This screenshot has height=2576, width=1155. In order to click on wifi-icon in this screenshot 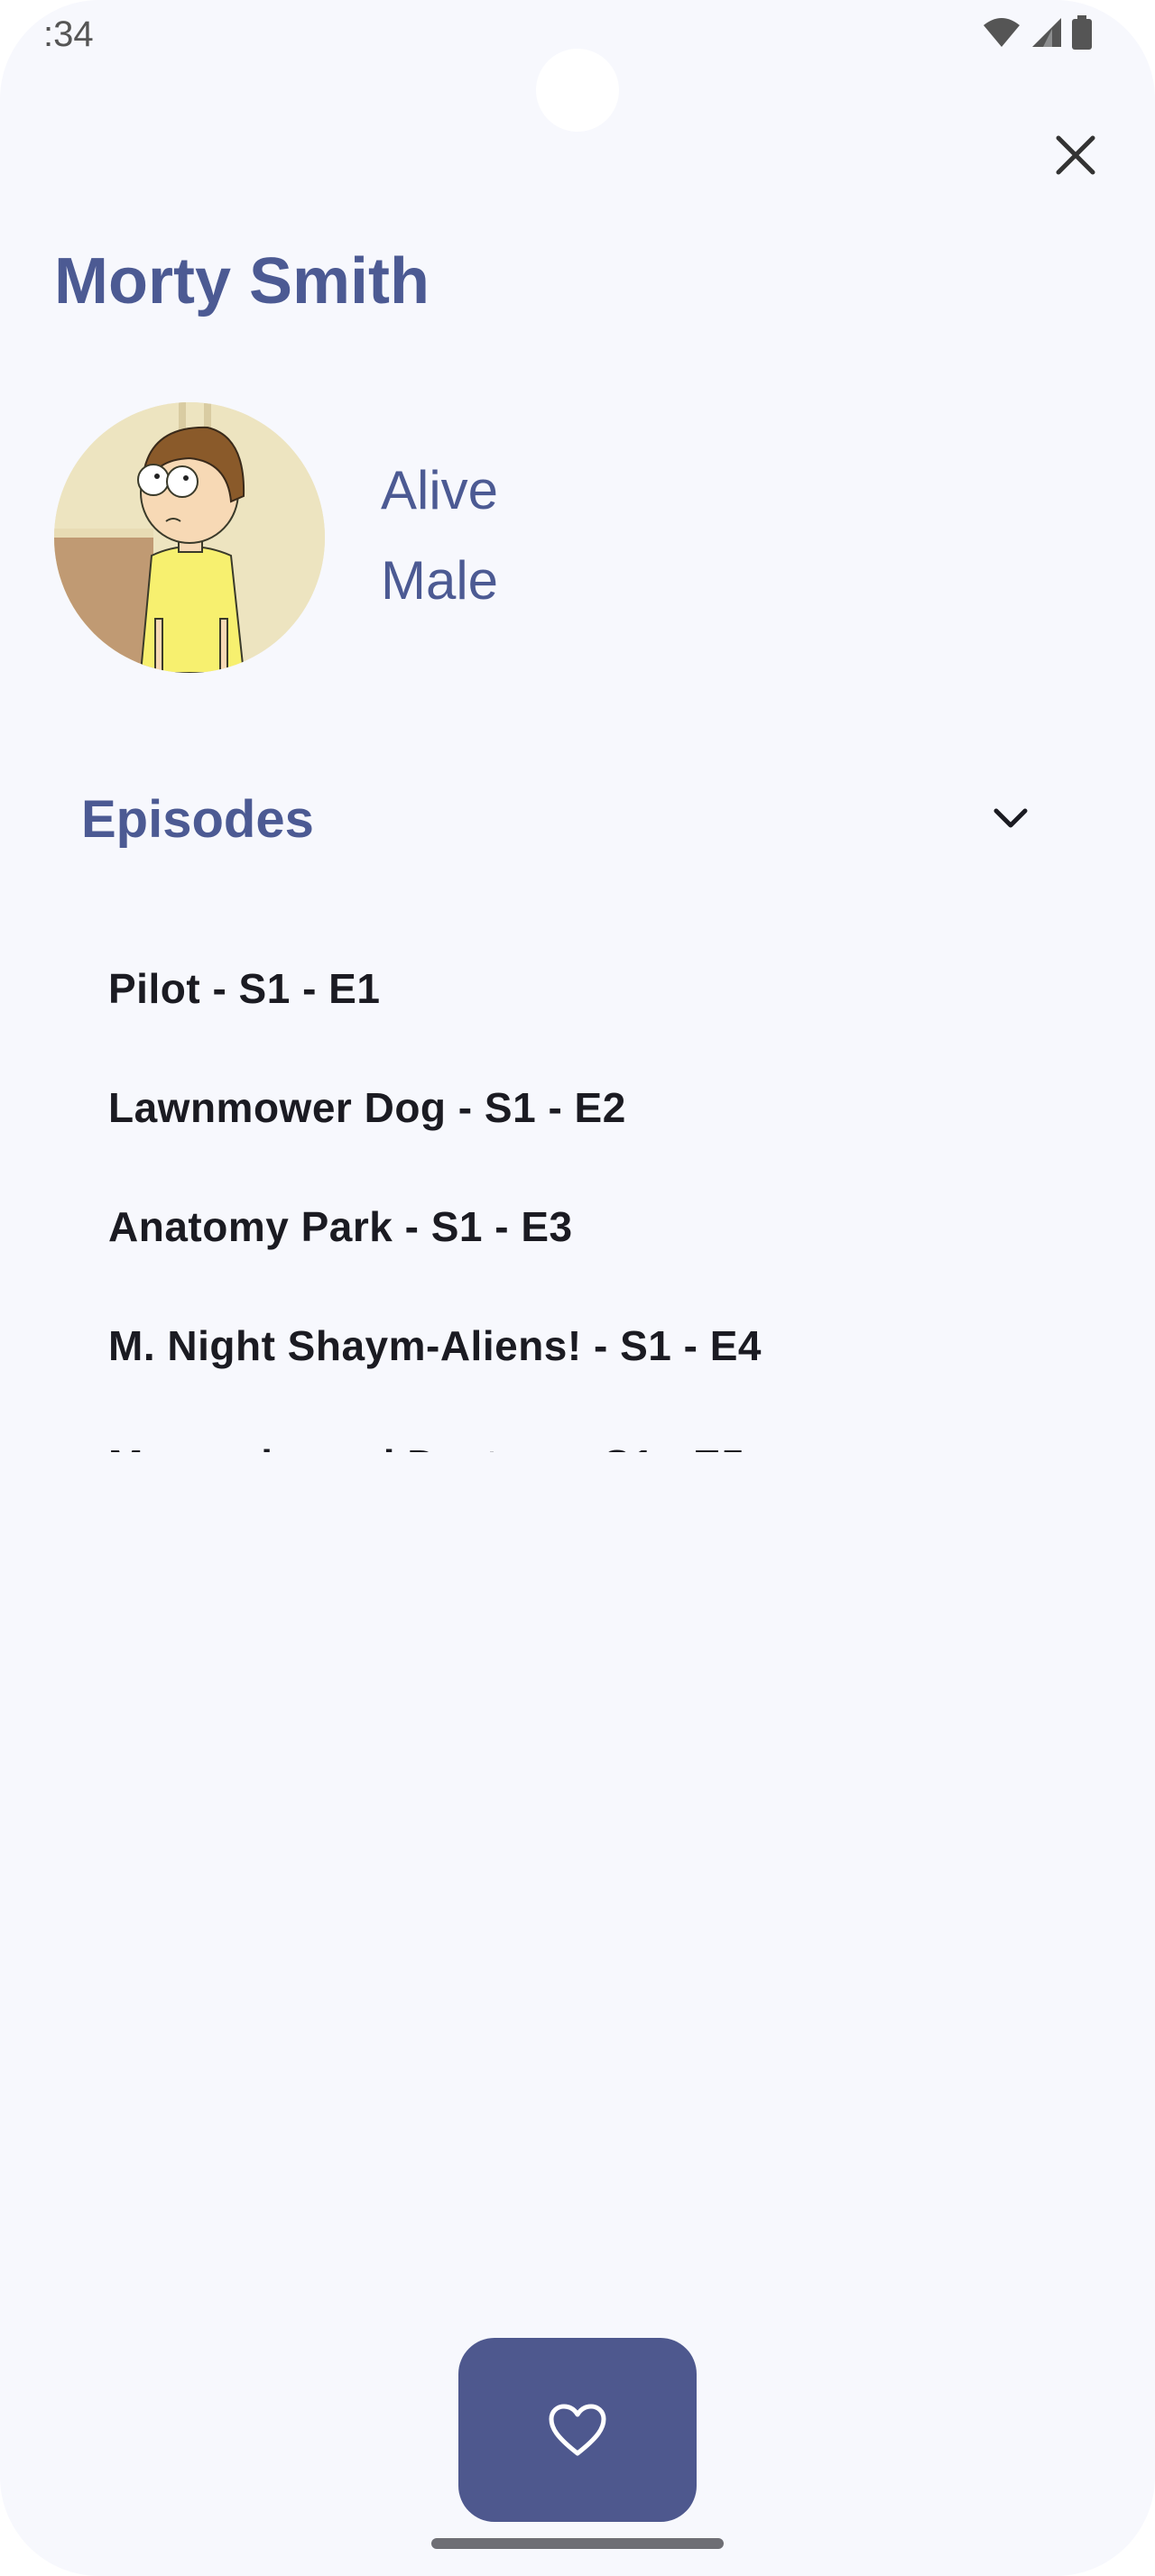, I will do `click(1001, 34)`.